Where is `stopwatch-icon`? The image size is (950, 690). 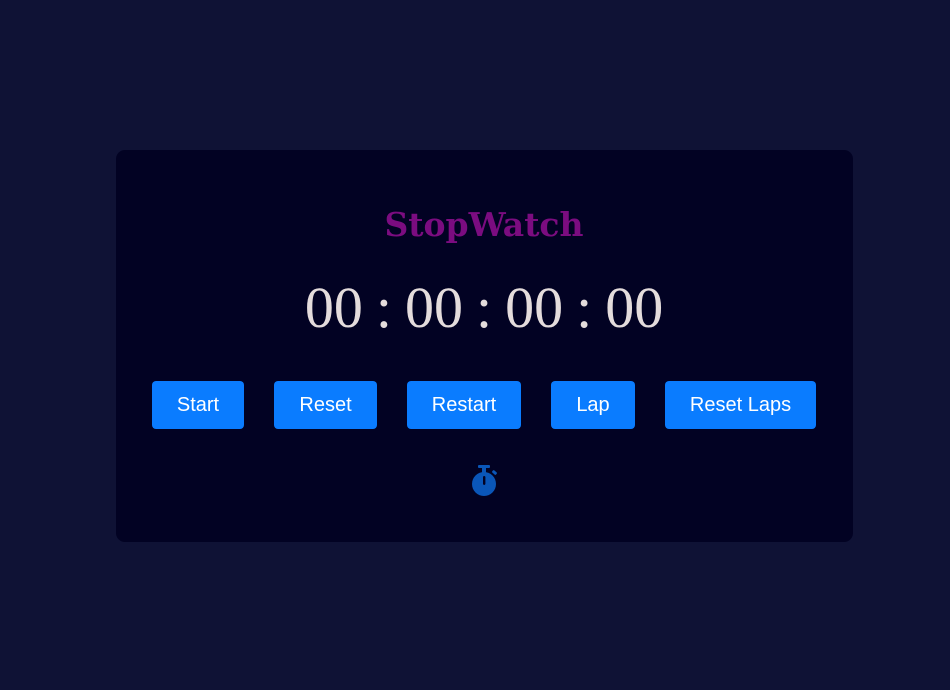
stopwatch-icon is located at coordinates (484, 480).